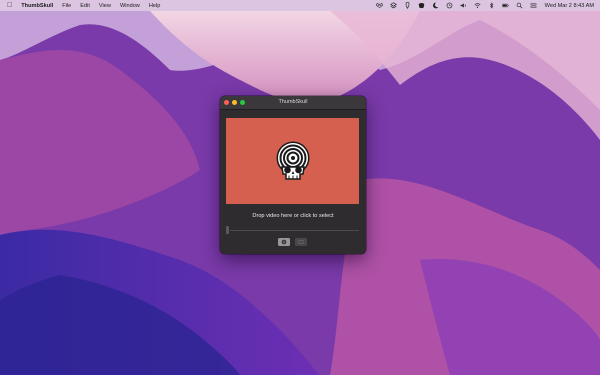 This screenshot has width=600, height=375. I want to click on skull-logo-icon, so click(293, 160).